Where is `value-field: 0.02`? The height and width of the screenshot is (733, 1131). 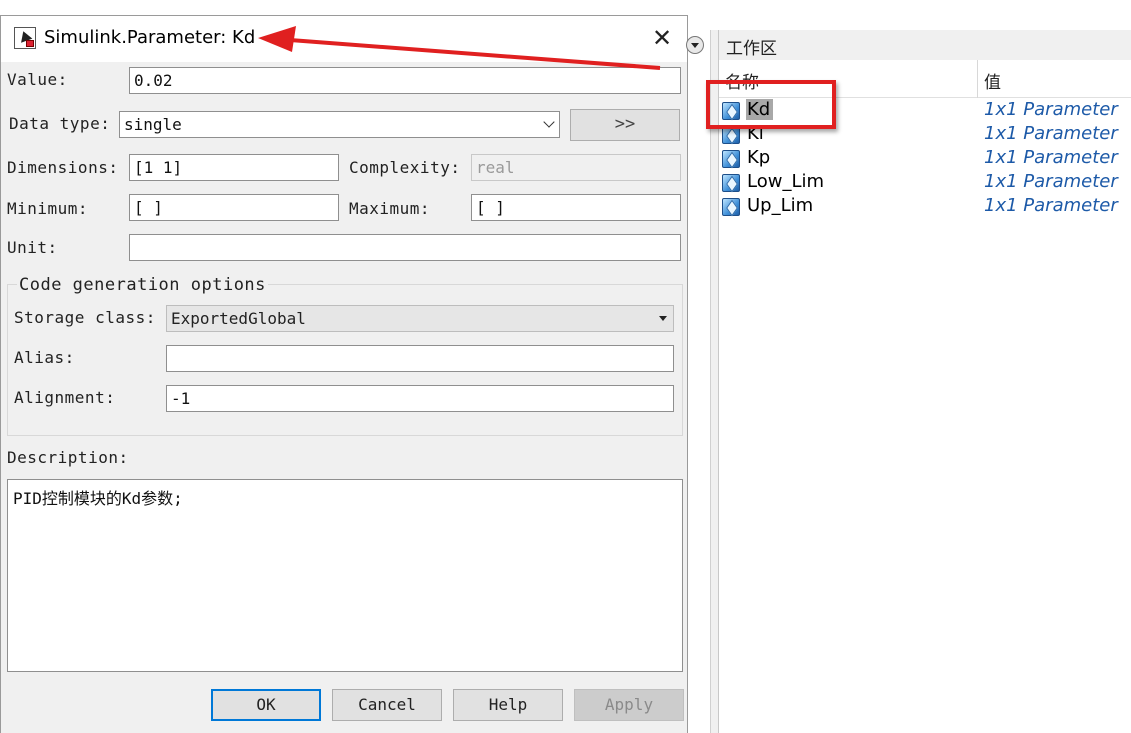 value-field: 0.02 is located at coordinates (405, 80).